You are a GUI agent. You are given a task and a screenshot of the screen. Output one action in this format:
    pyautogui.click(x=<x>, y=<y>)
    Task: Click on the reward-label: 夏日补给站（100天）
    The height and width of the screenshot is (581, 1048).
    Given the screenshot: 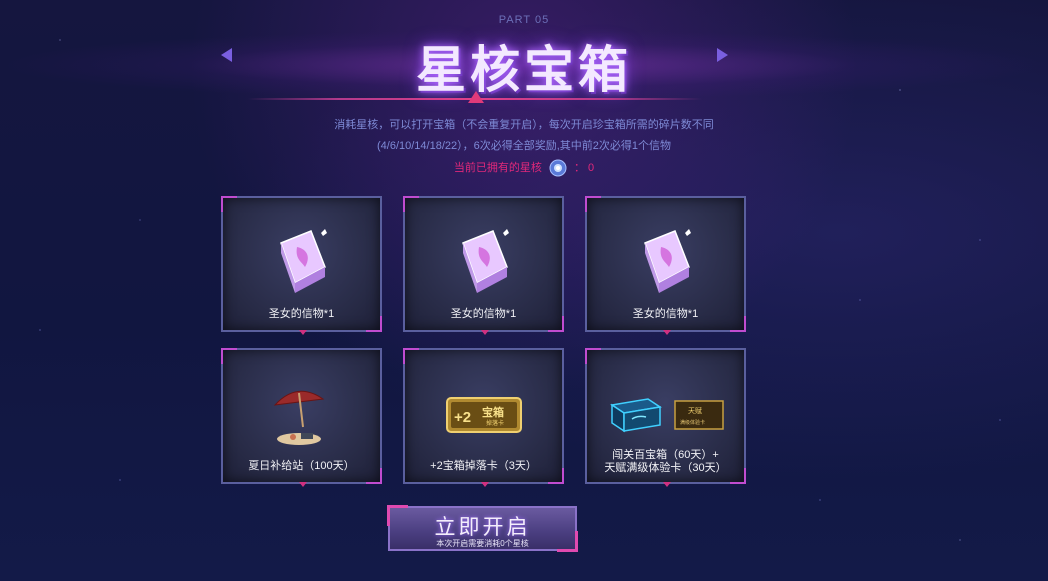 What is the action you would take?
    pyautogui.click(x=301, y=466)
    